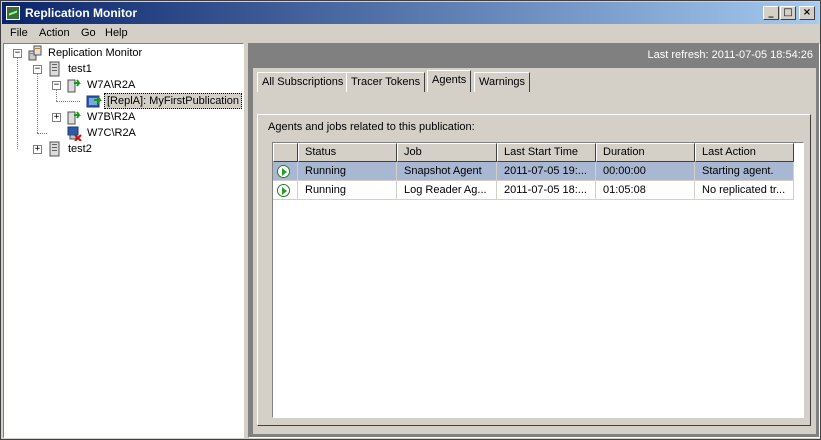  I want to click on menu-bar: File Action Go Help, so click(410, 33).